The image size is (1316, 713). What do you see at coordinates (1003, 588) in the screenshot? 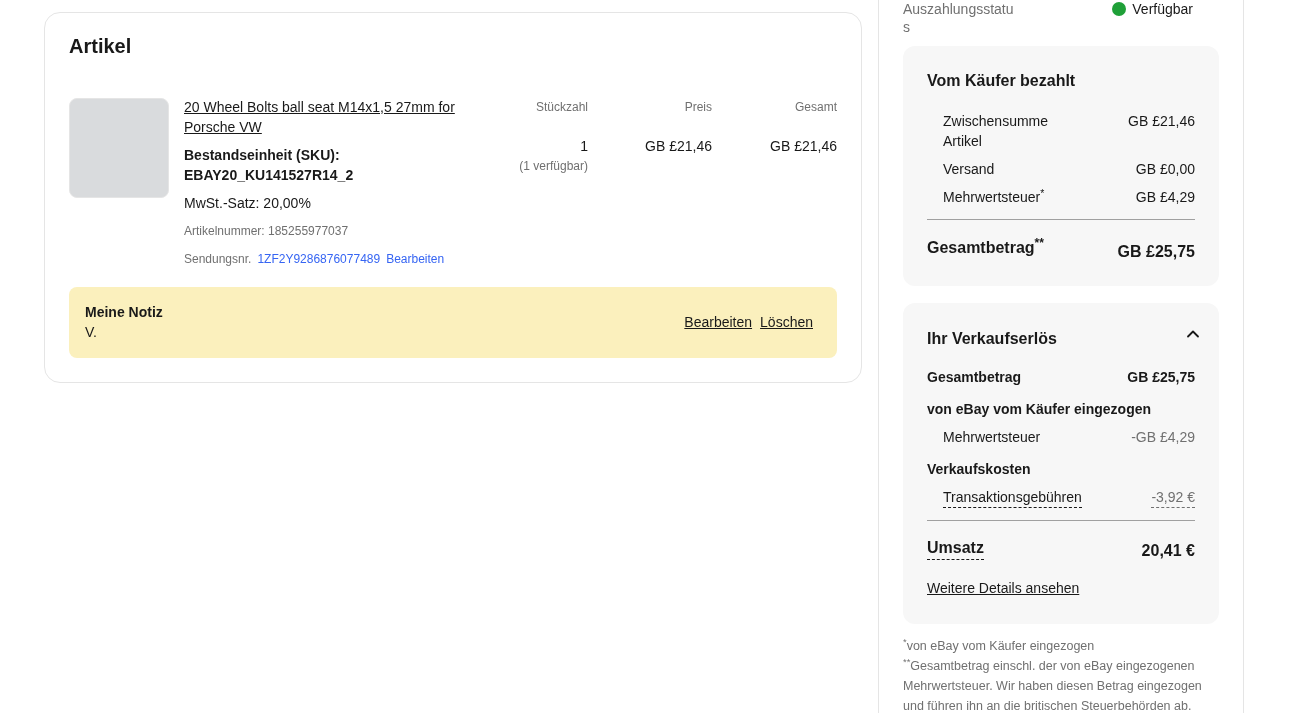
I see `details-link: Weitere Details ansehen` at bounding box center [1003, 588].